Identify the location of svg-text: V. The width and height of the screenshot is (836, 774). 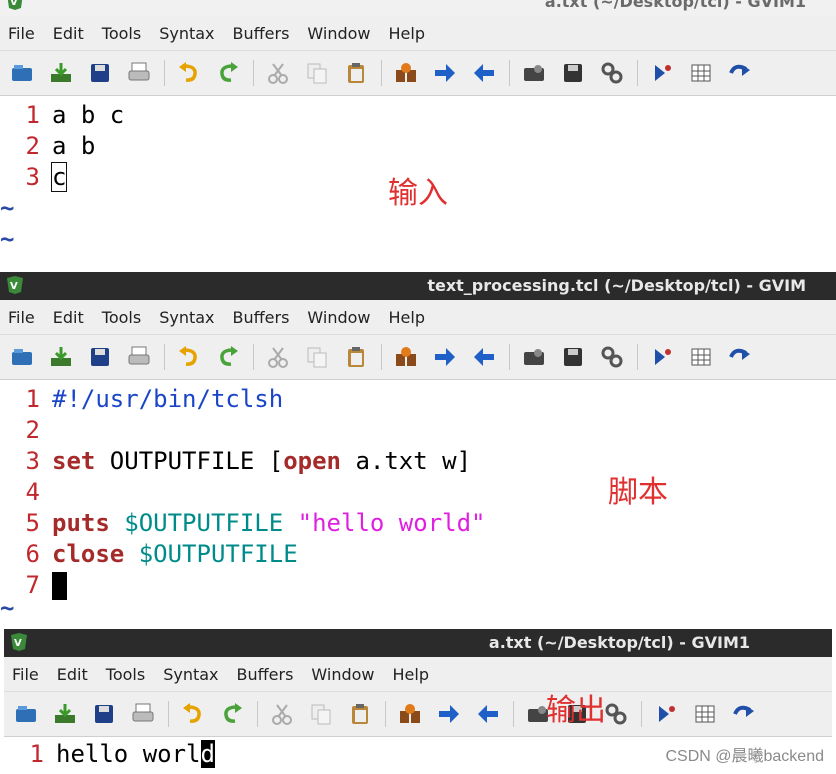
(14, 286).